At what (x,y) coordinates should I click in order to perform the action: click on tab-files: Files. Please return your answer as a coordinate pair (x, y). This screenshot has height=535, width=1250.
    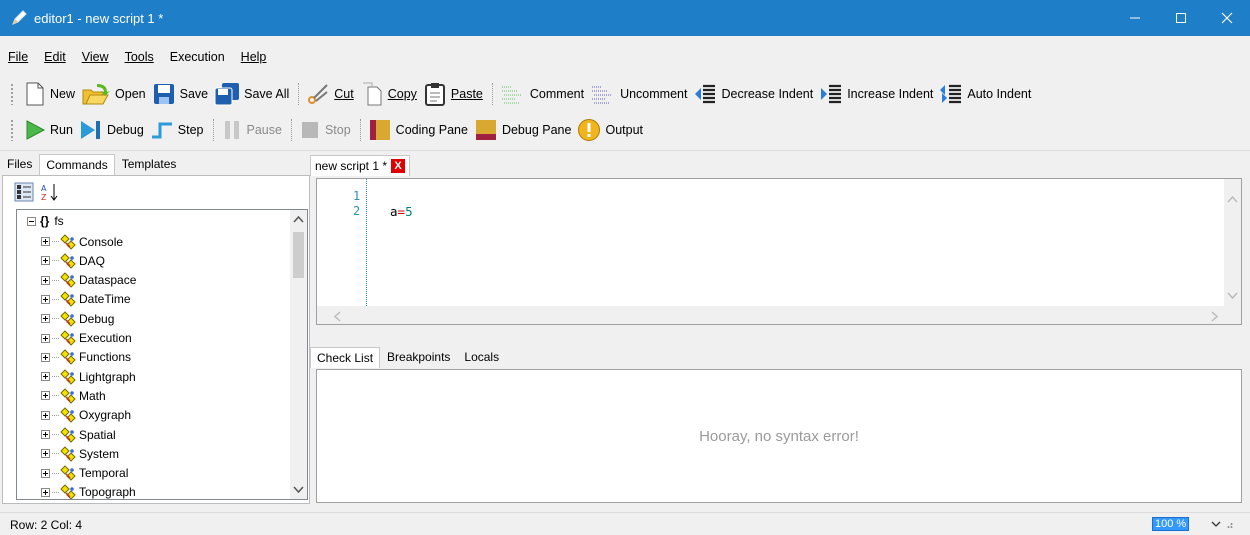
    Looking at the image, I should click on (19, 164).